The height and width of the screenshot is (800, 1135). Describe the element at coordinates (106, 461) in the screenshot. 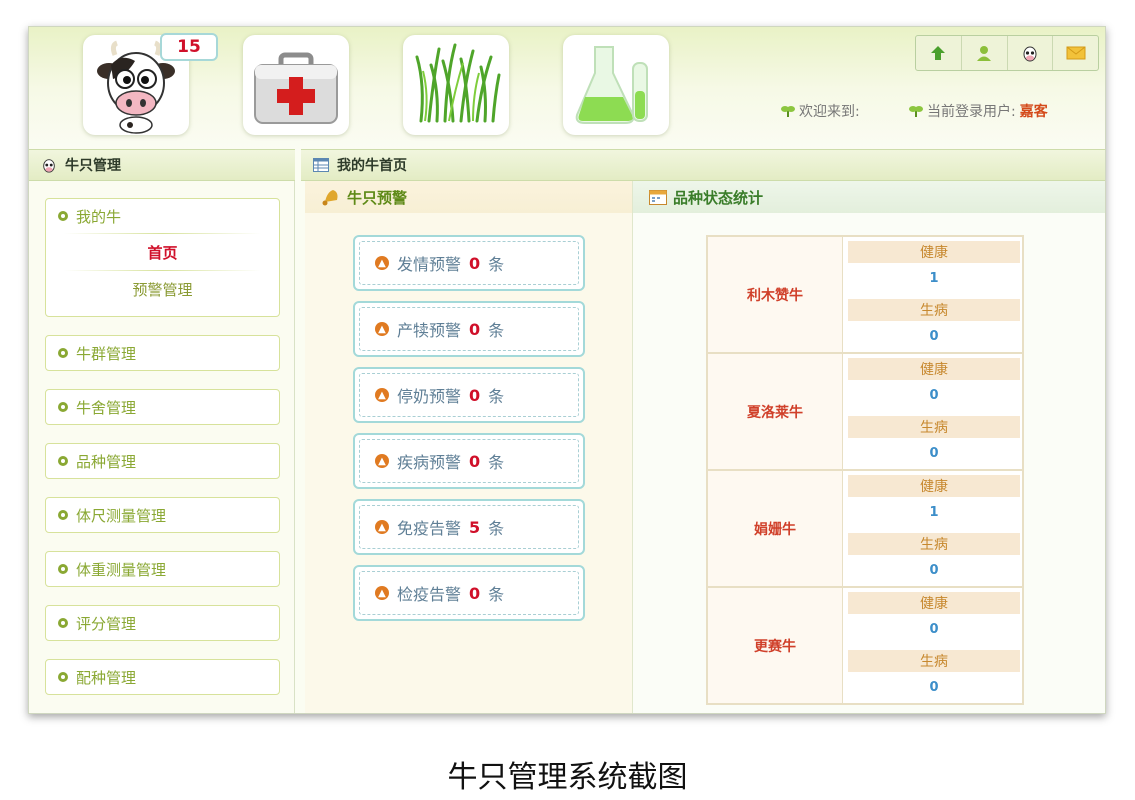

I see `menu-label: 品种管理` at that location.